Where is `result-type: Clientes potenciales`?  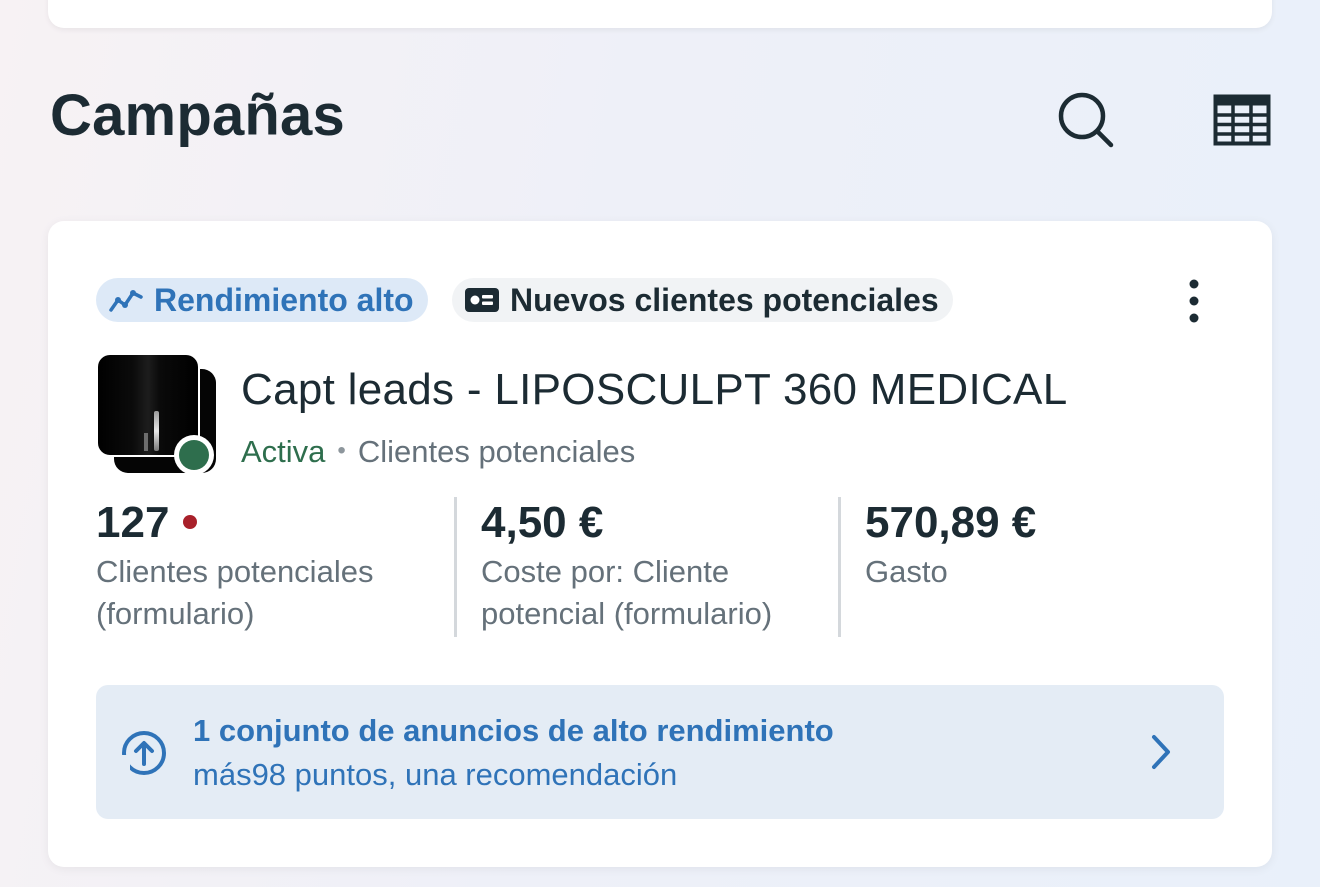
result-type: Clientes potenciales is located at coordinates (496, 451).